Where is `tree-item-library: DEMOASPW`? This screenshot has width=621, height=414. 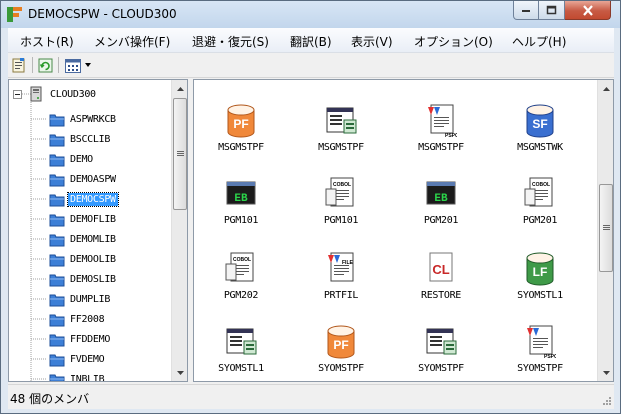 tree-item-library: DEMOASPW is located at coordinates (83, 179).